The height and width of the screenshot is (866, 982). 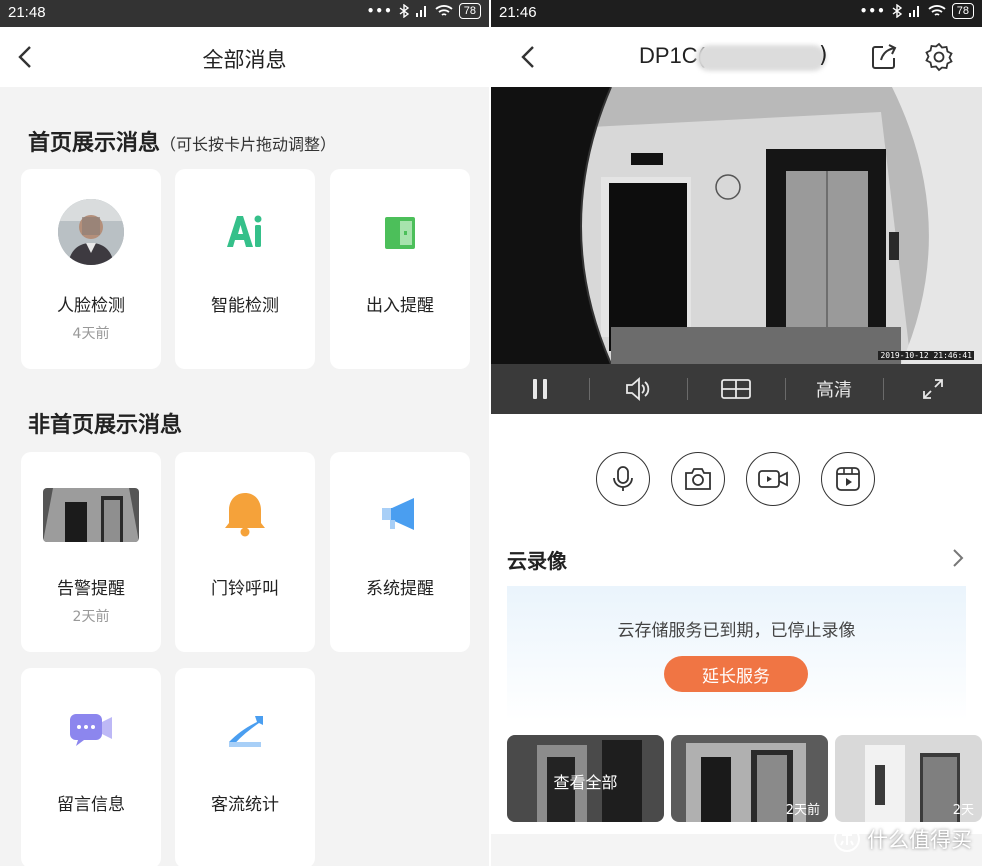 What do you see at coordinates (91, 515) in the screenshot?
I see `alarm-thumbnail` at bounding box center [91, 515].